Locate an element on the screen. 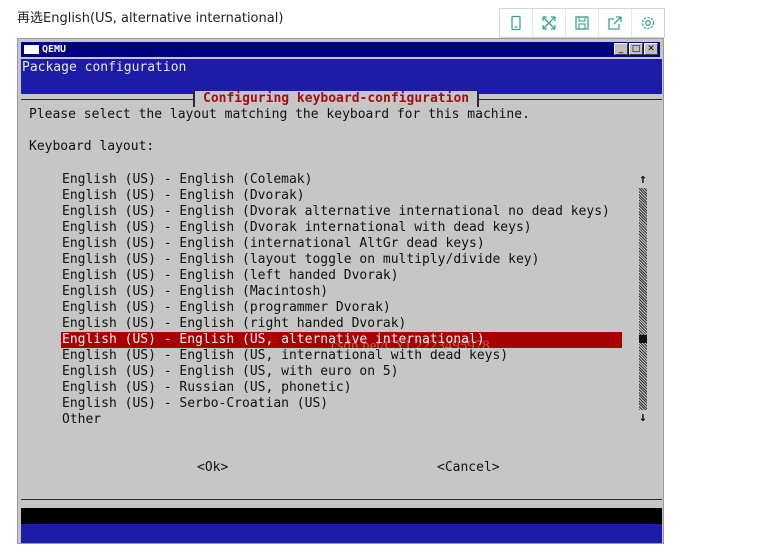  settings-icon is located at coordinates (648, 23).